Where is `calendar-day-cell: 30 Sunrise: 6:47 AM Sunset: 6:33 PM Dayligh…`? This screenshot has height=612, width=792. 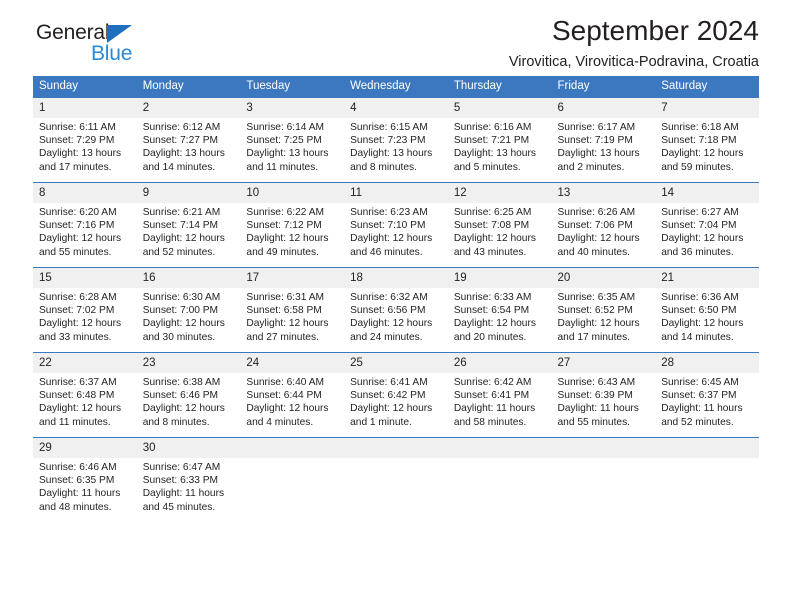 calendar-day-cell: 30 Sunrise: 6:47 AM Sunset: 6:33 PM Dayligh… is located at coordinates (188, 479).